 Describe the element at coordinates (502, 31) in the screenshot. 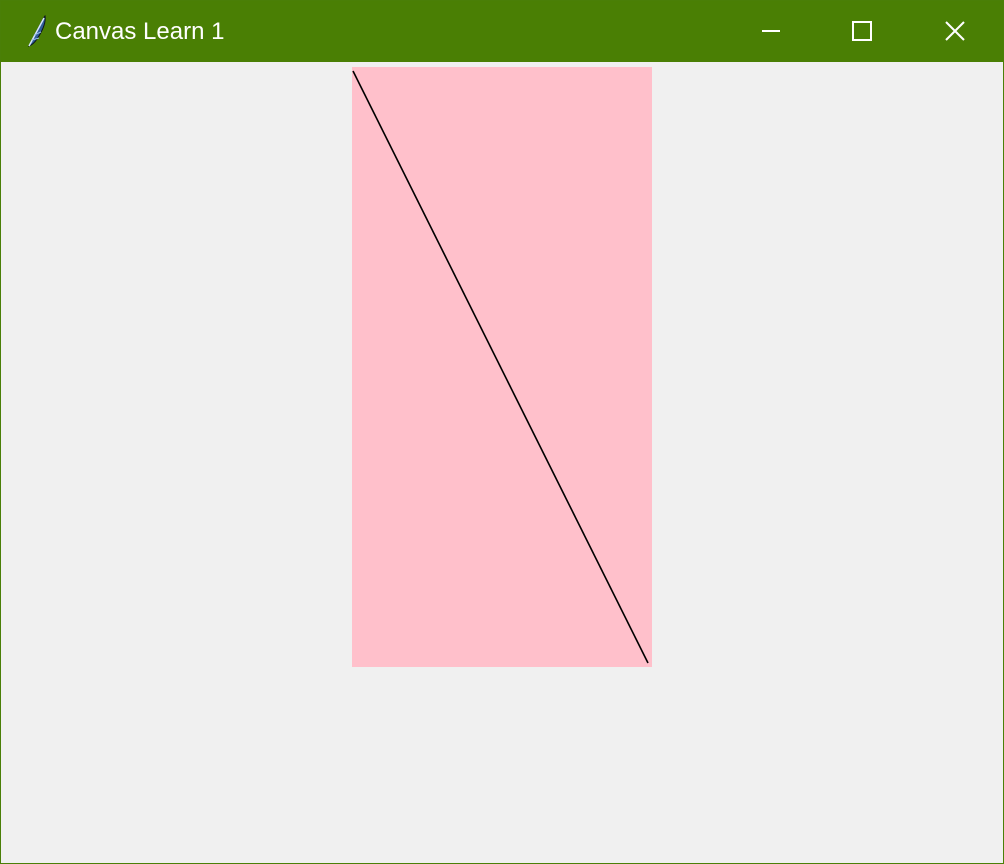

I see `title-bar: Canvas Learn 1` at that location.